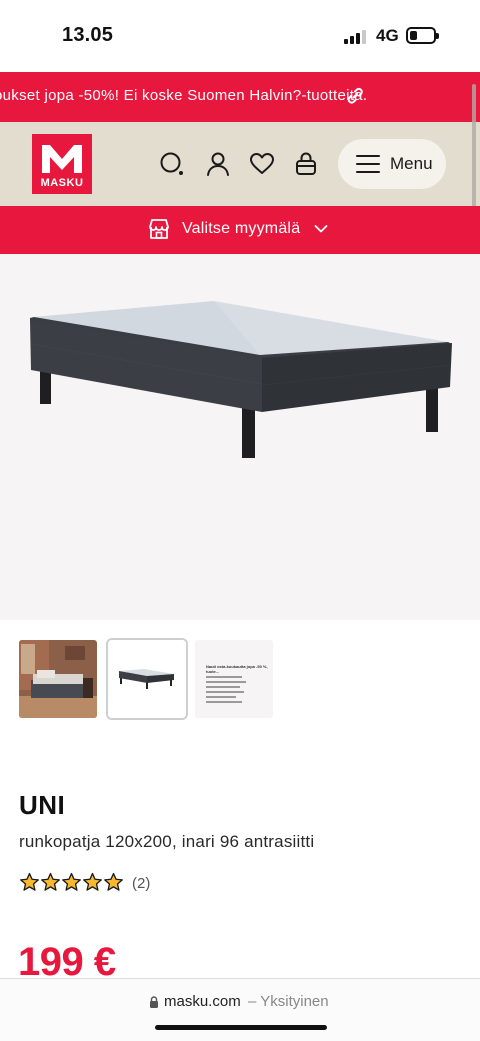  I want to click on logo-m-mark, so click(62, 159).